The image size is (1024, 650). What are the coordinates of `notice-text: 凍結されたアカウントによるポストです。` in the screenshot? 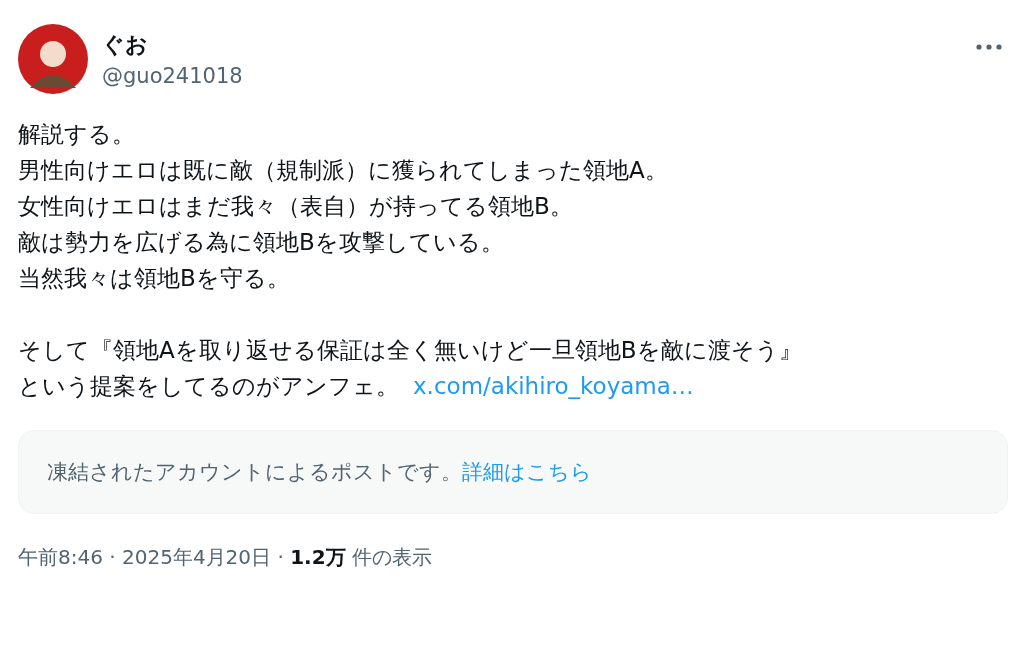 It's located at (254, 472).